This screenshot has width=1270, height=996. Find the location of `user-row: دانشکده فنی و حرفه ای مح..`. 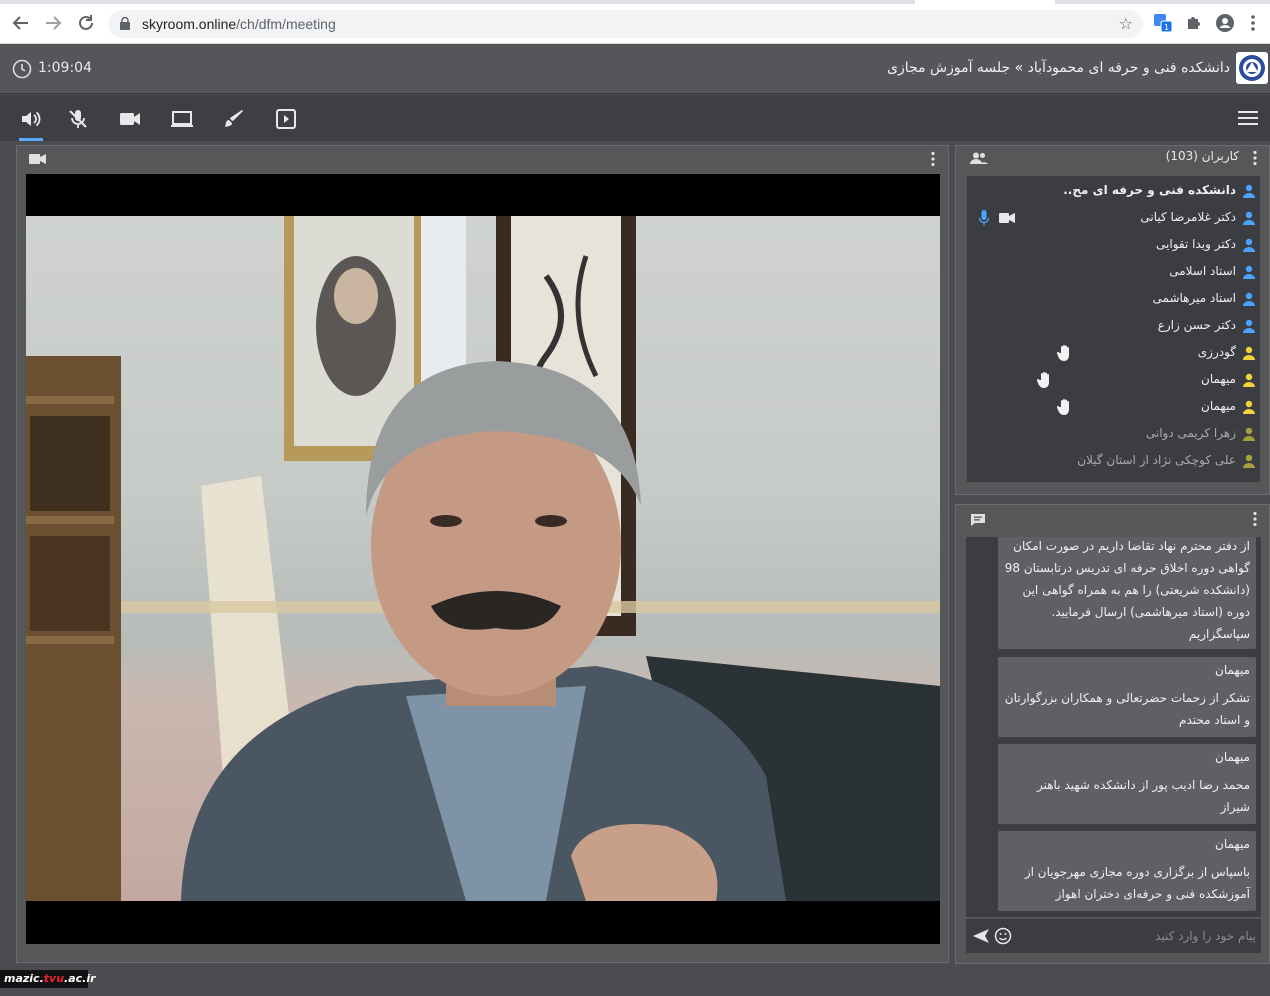

user-row: دانشکده فنی و حرفه ای مح.. is located at coordinates (1113, 191).